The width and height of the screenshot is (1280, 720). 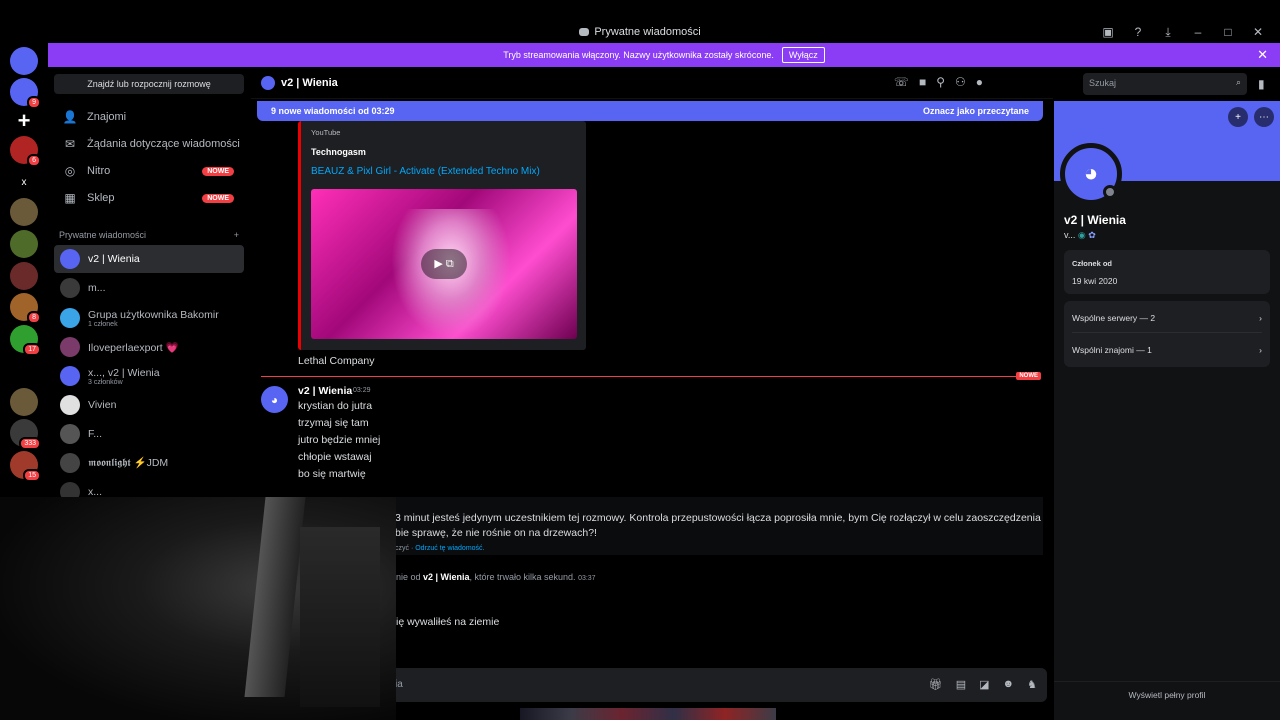 What do you see at coordinates (1238, 117) in the screenshot?
I see `add-friend-icon: +` at bounding box center [1238, 117].